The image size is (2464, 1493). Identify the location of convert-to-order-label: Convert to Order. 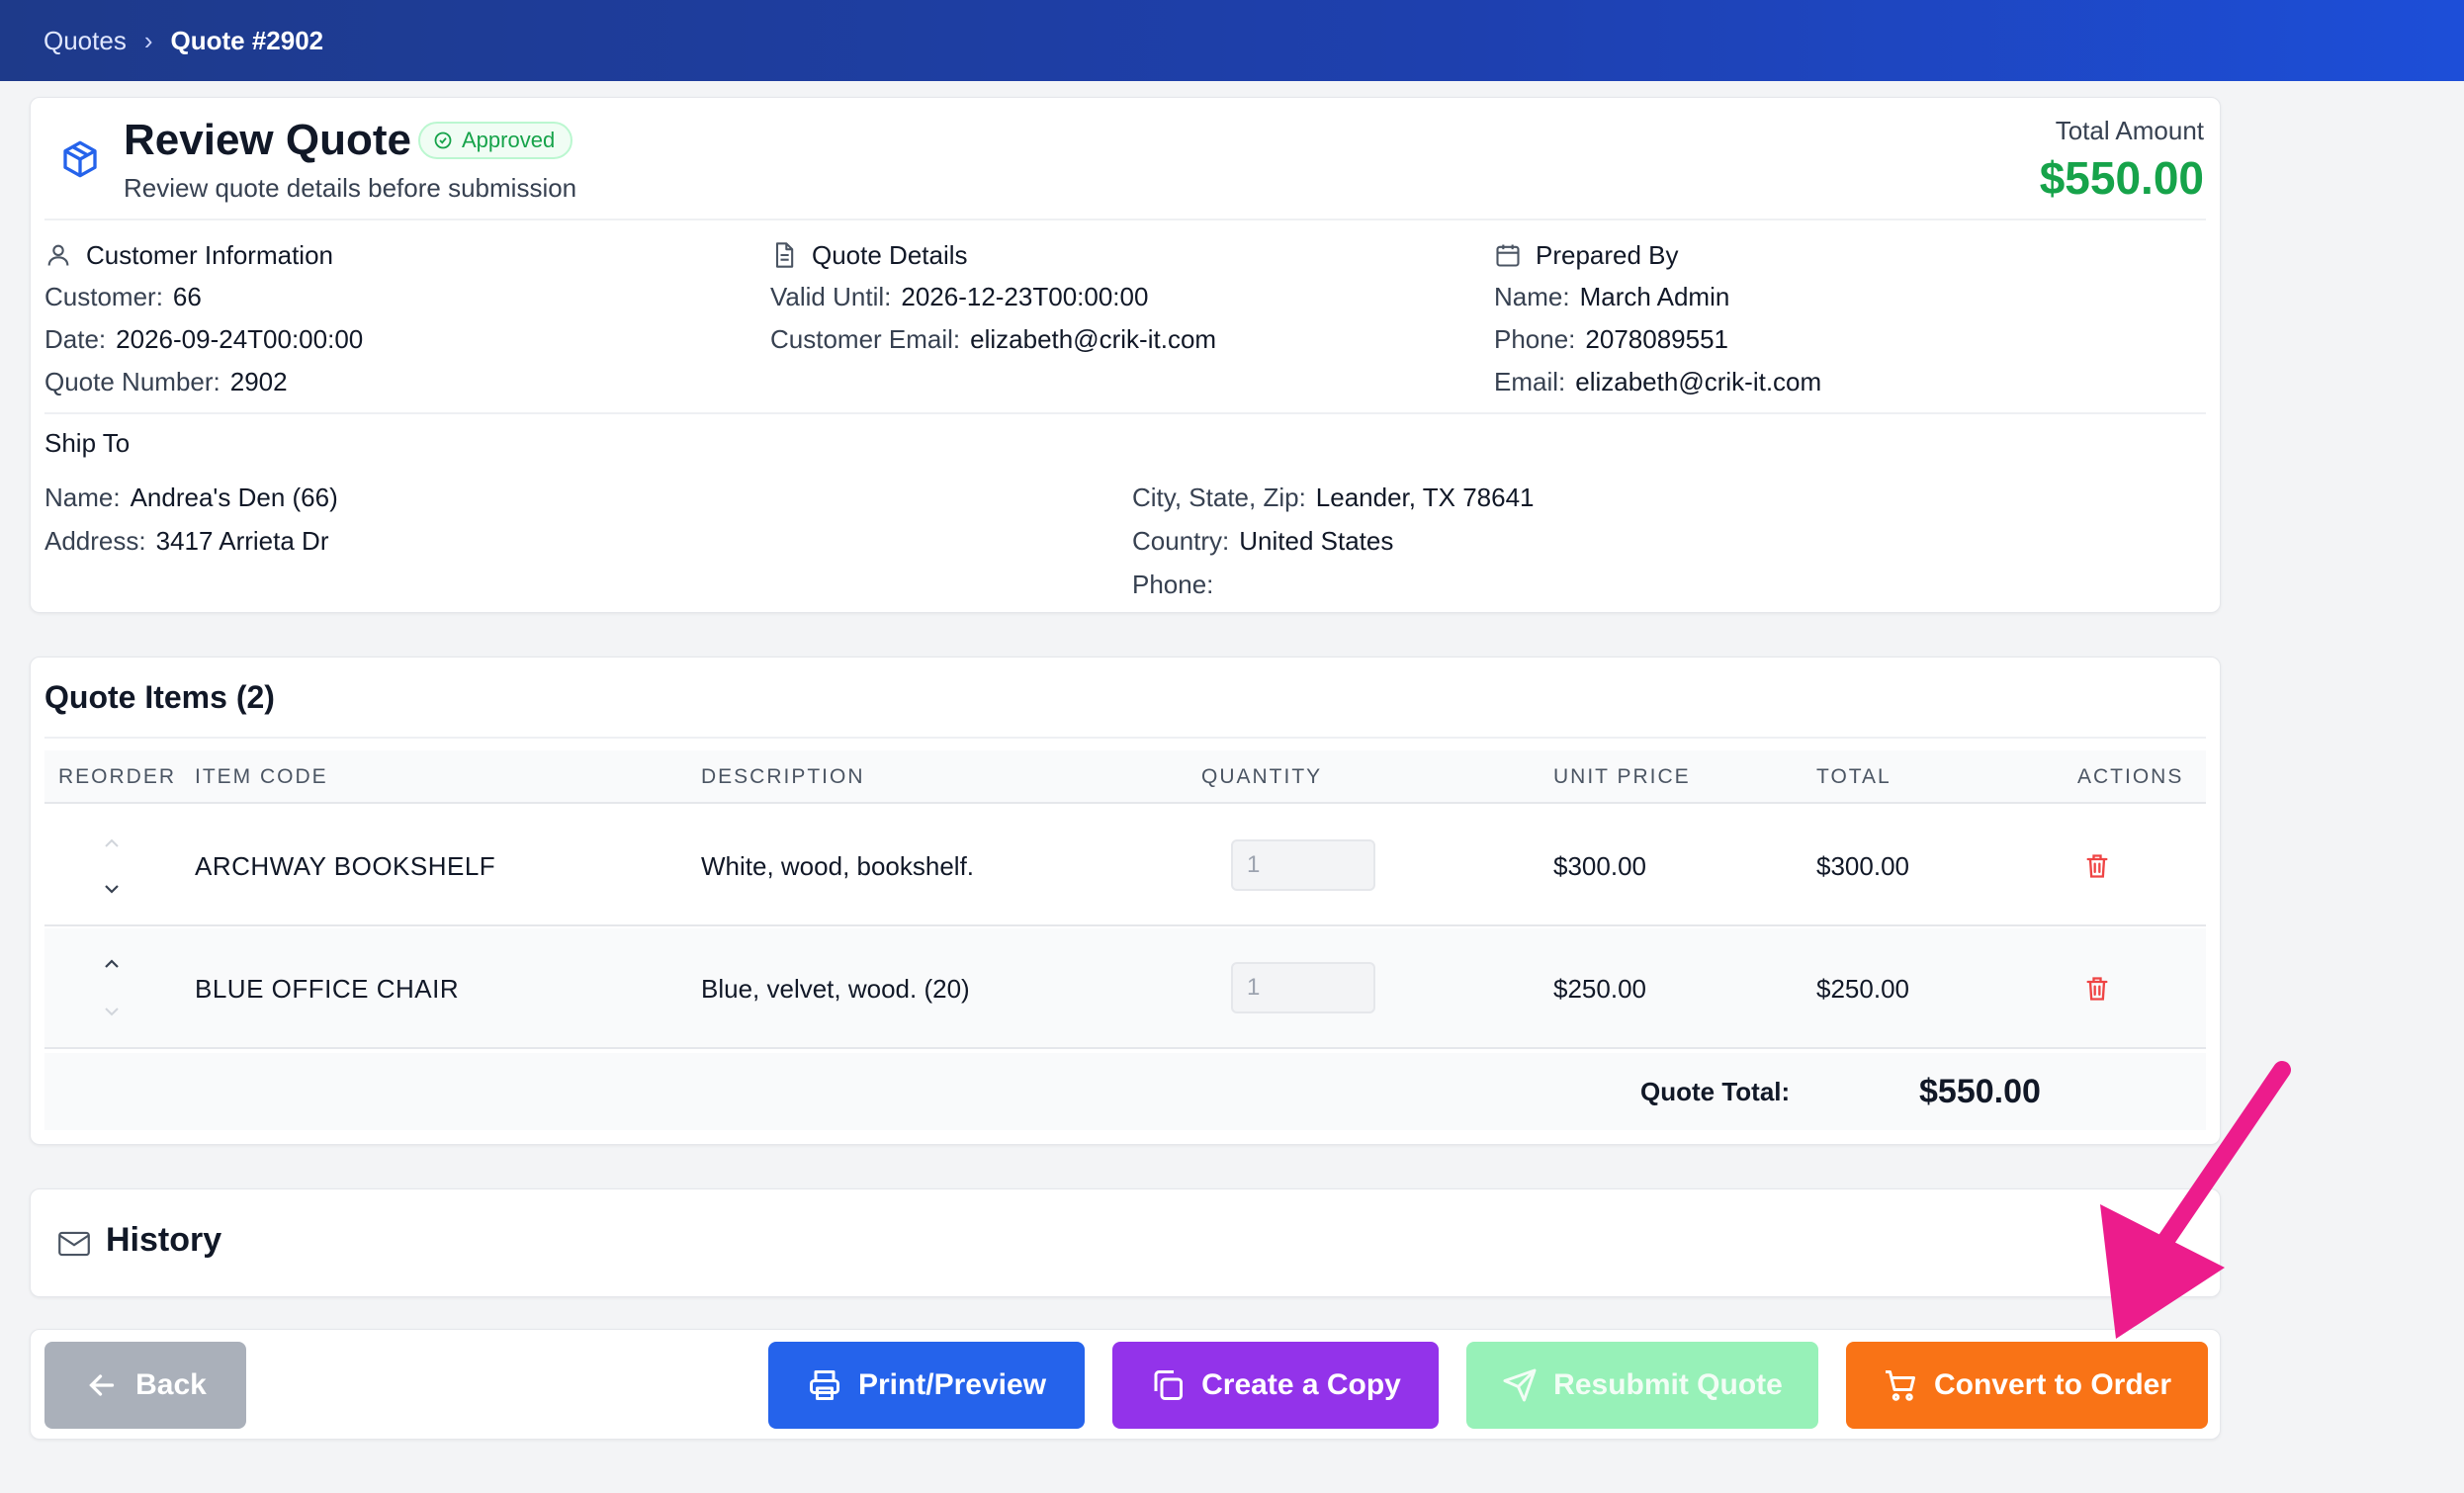
(2053, 1385).